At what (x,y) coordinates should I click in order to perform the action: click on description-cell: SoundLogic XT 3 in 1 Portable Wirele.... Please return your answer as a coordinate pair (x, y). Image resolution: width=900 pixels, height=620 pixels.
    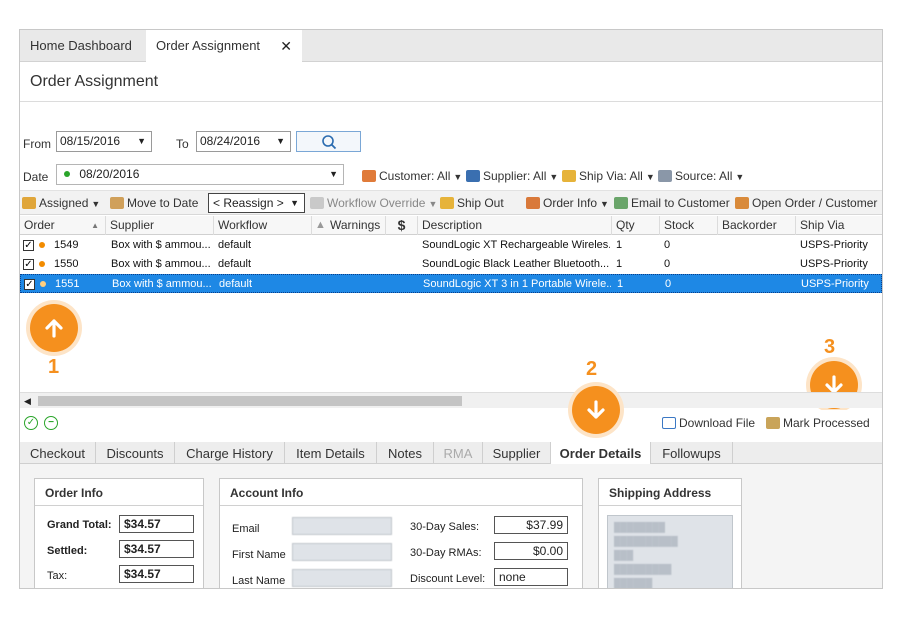
    Looking at the image, I should click on (517, 284).